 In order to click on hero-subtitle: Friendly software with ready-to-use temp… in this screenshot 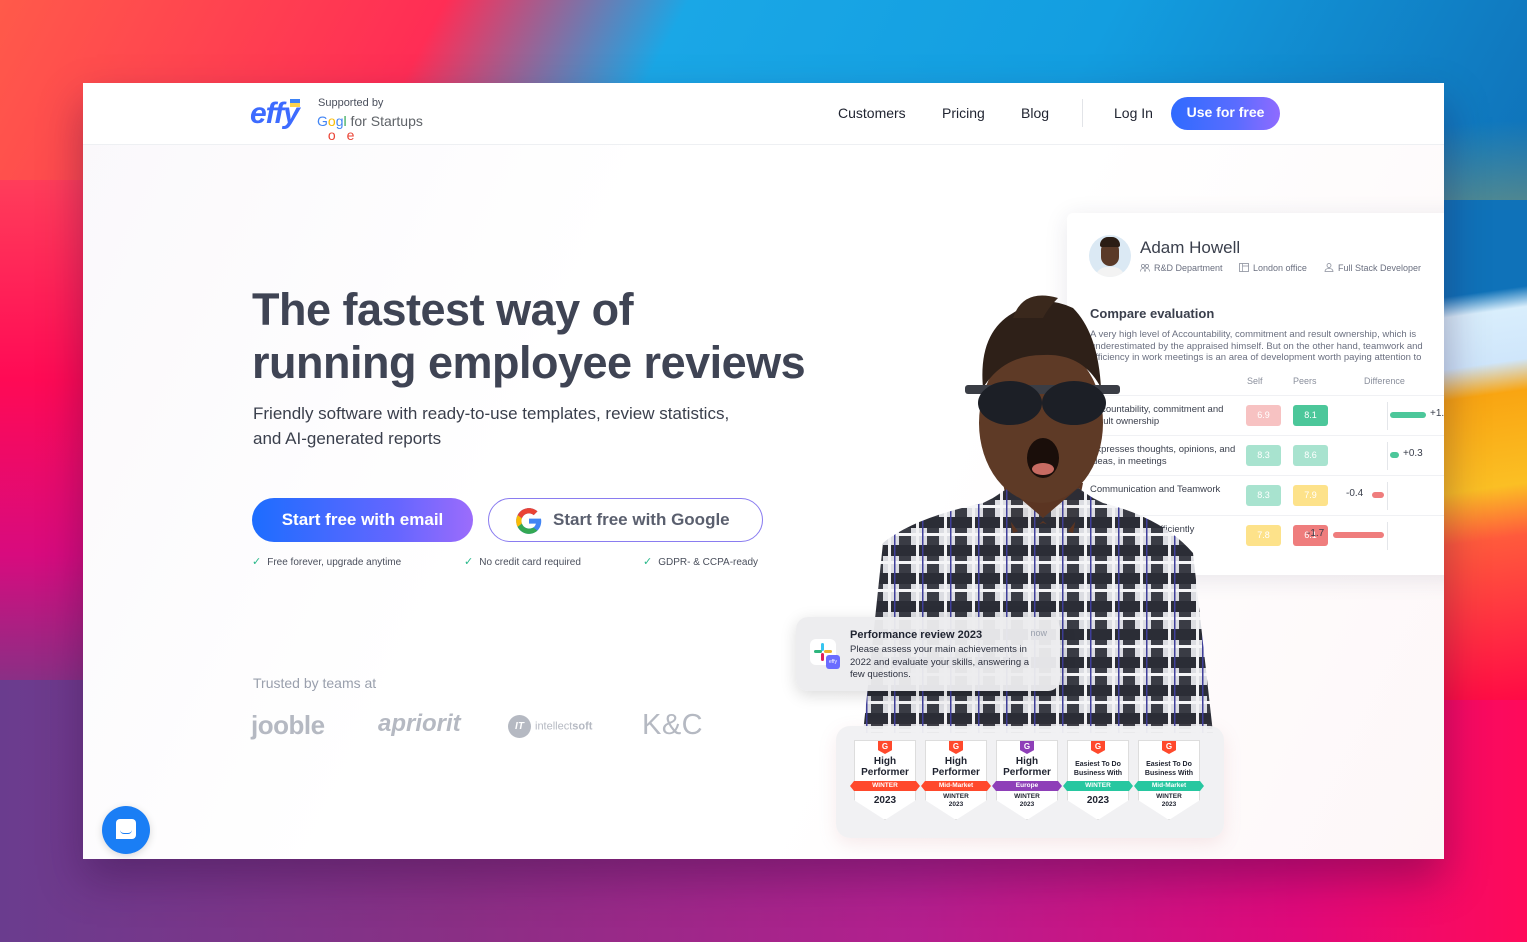, I will do `click(491, 426)`.